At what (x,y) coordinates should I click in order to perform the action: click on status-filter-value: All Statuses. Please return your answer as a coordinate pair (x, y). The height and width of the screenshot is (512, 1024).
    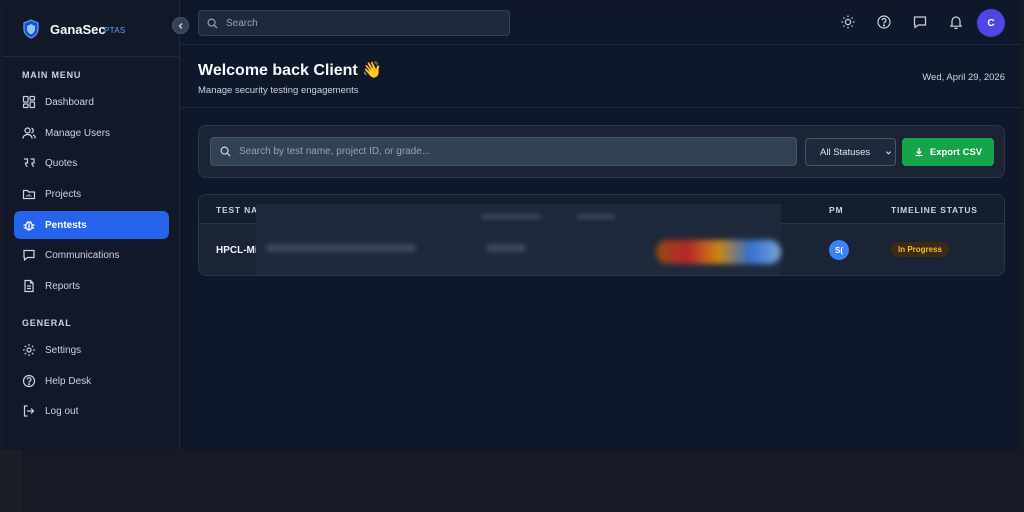
    Looking at the image, I should click on (845, 152).